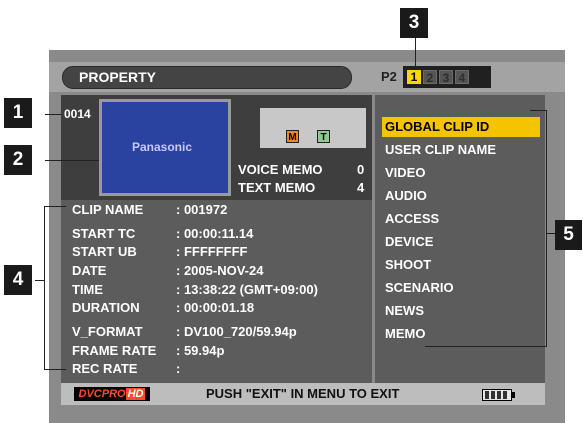  What do you see at coordinates (313, 128) in the screenshot?
I see `memo-icon-box` at bounding box center [313, 128].